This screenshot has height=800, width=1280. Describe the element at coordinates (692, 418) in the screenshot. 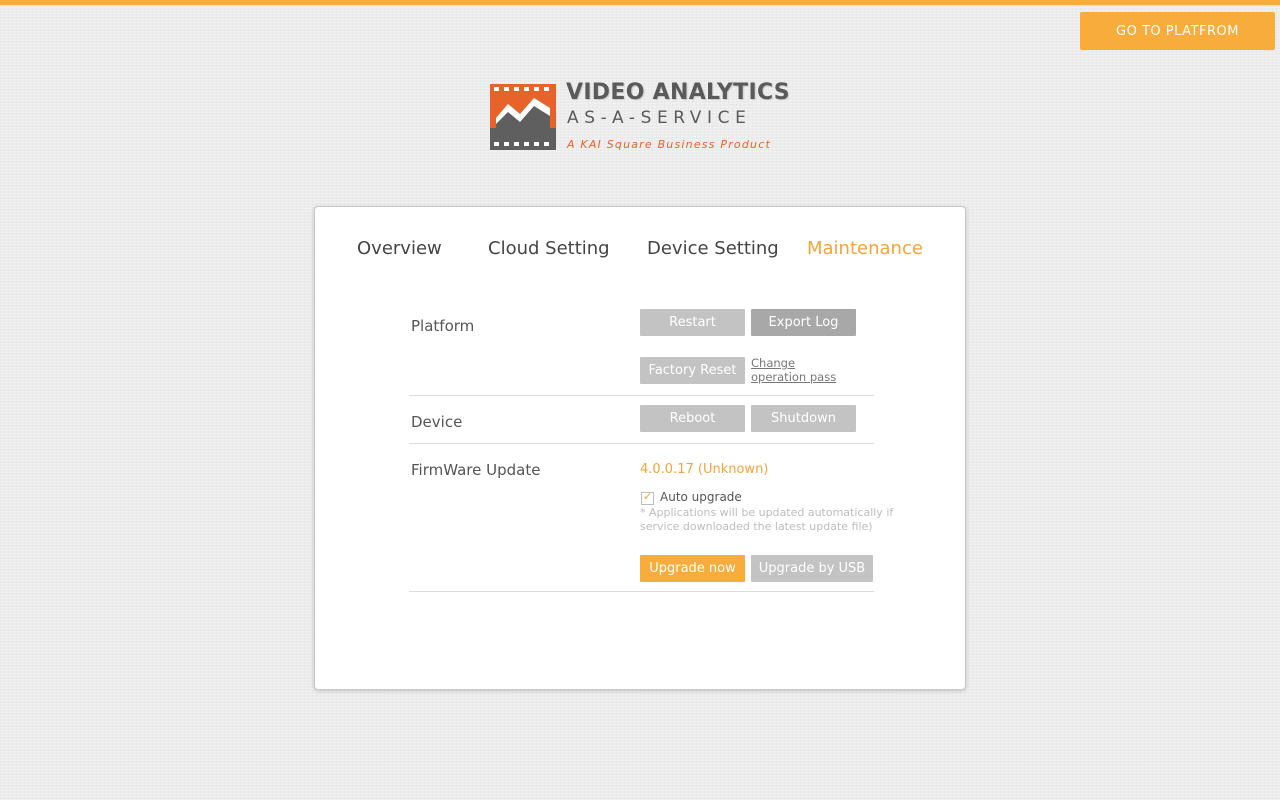

I see `reboot-button: Reboot` at that location.